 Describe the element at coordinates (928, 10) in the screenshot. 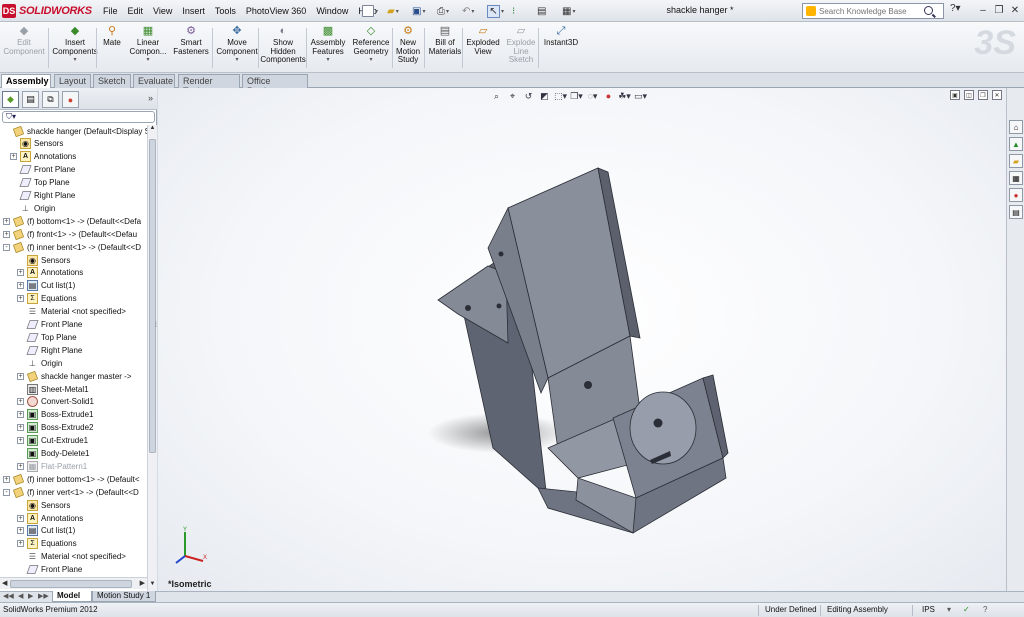

I see `search-icon` at that location.